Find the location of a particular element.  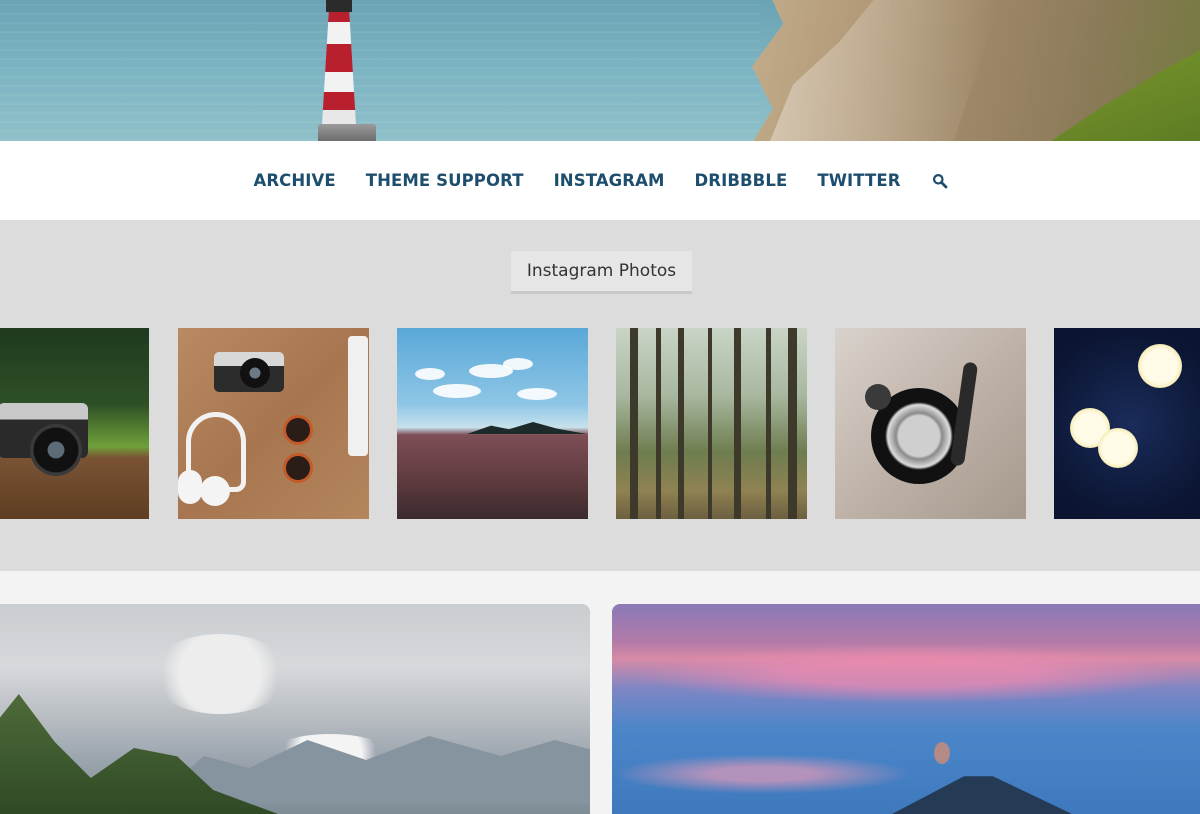

volcano is located at coordinates (982, 795).